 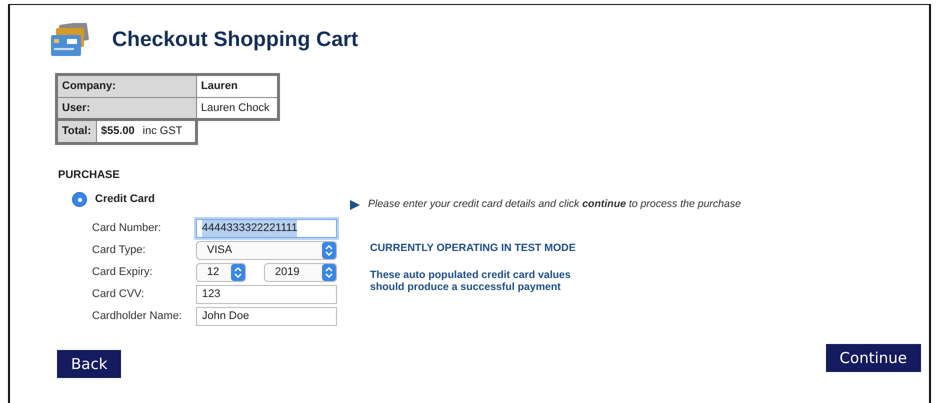 What do you see at coordinates (235, 40) in the screenshot?
I see `page-title: Checkout Shopping Cart` at bounding box center [235, 40].